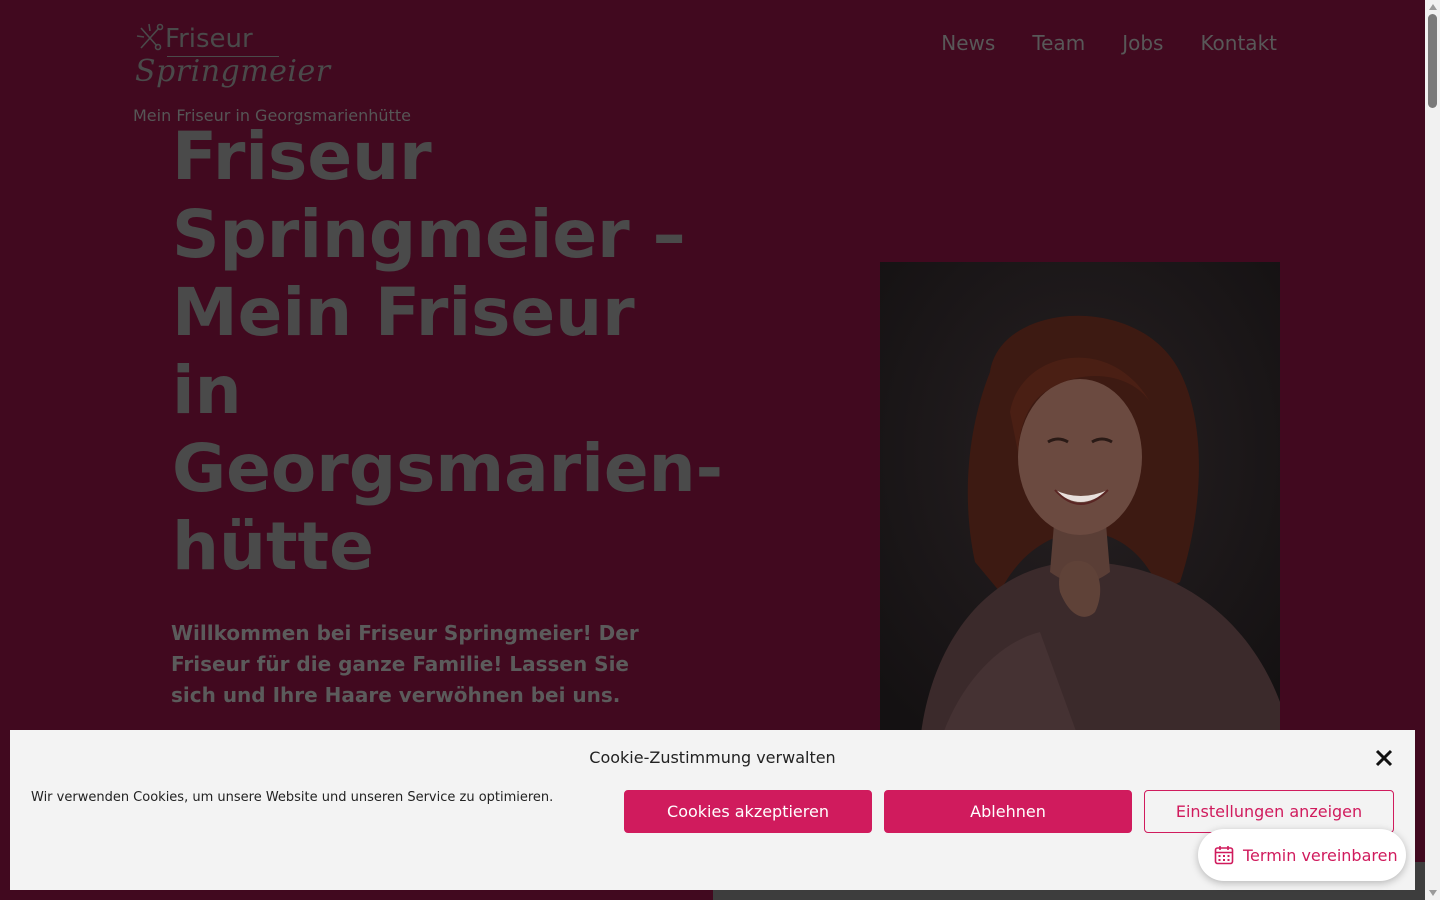  What do you see at coordinates (1269, 811) in the screenshot?
I see `cookie-settings-button: Einstellungen anzeigen` at bounding box center [1269, 811].